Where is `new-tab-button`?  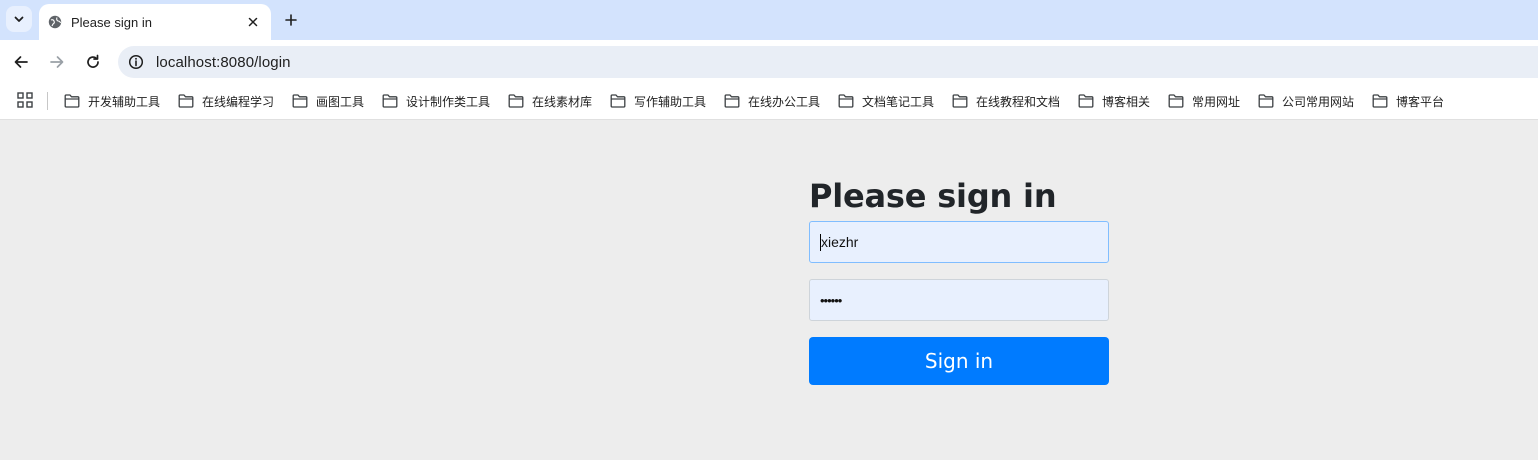
new-tab-button is located at coordinates (291, 20).